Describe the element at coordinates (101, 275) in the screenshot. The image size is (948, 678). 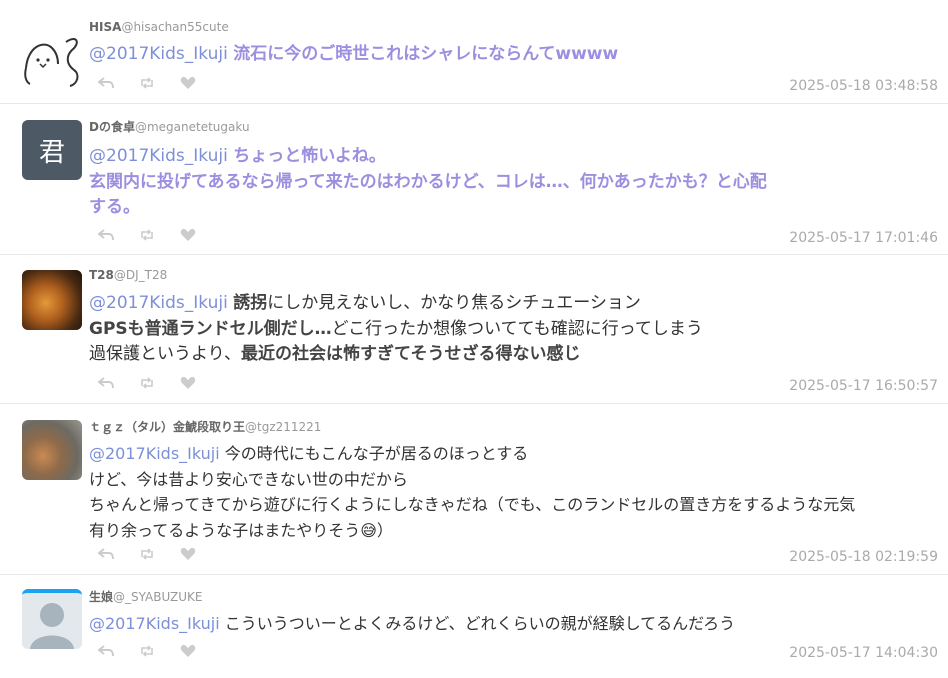
I see `user-name: T28` at that location.